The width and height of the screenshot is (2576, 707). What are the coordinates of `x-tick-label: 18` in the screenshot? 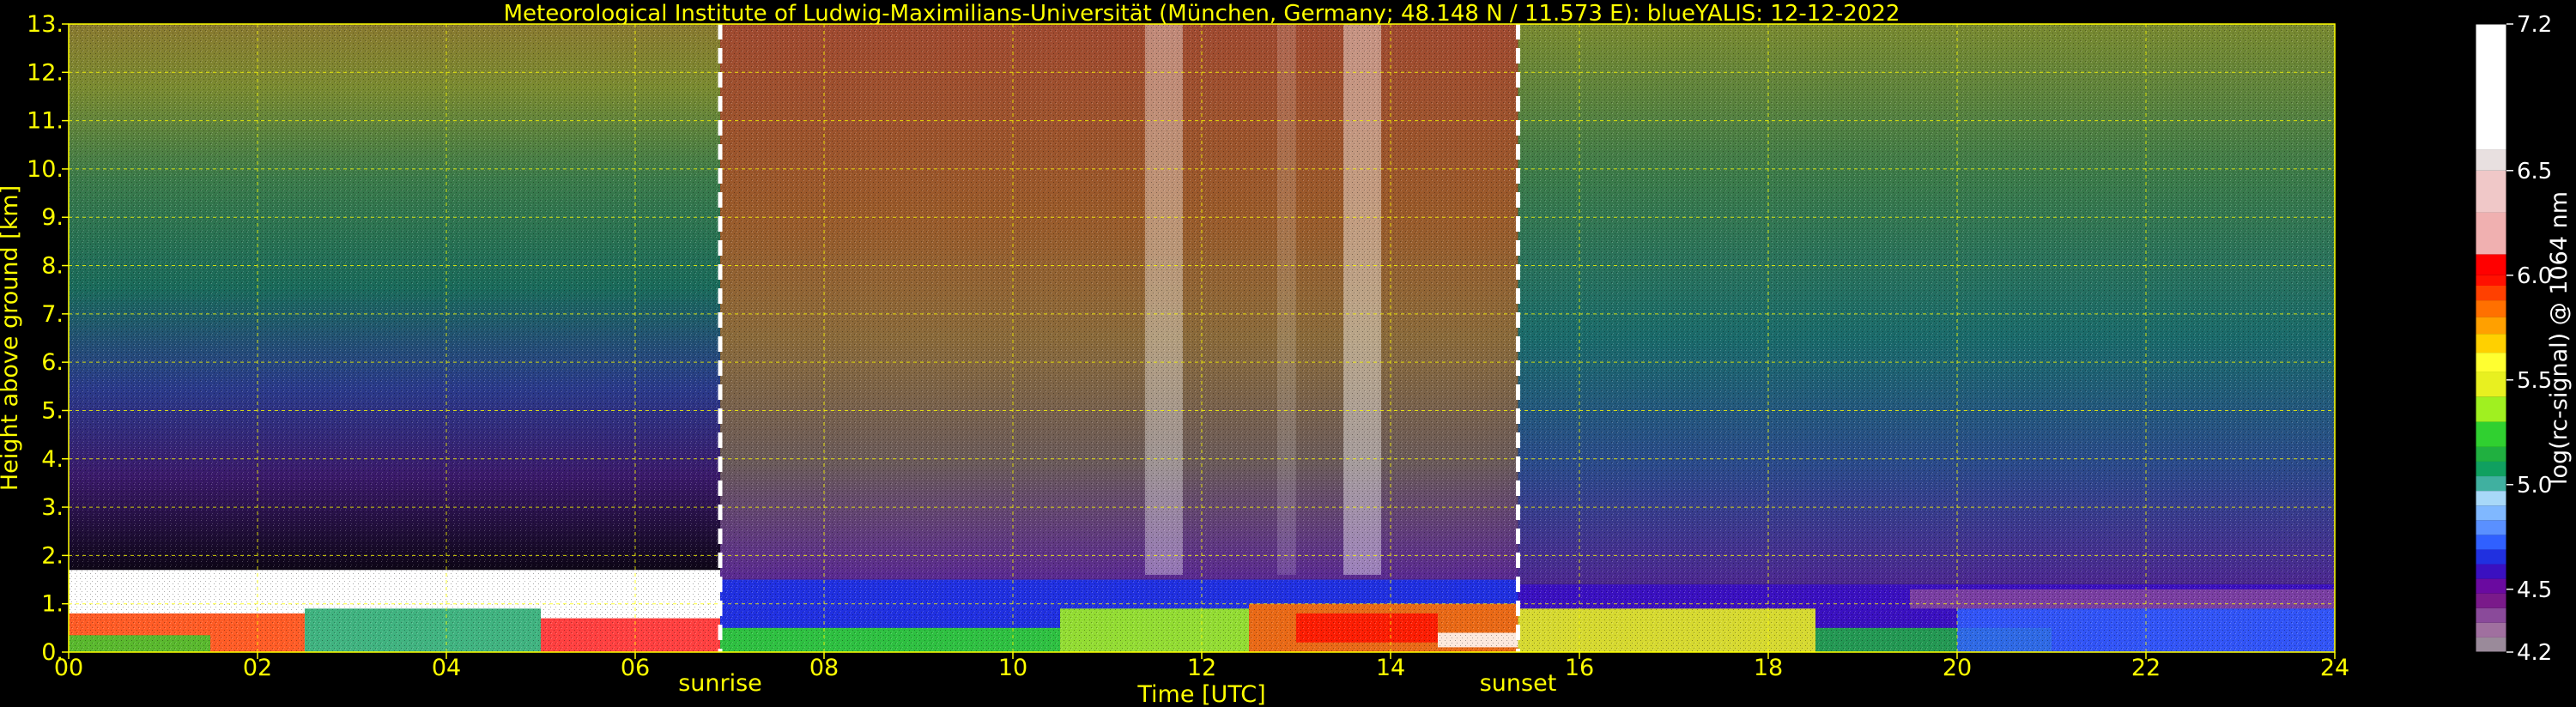 It's located at (1768, 668).